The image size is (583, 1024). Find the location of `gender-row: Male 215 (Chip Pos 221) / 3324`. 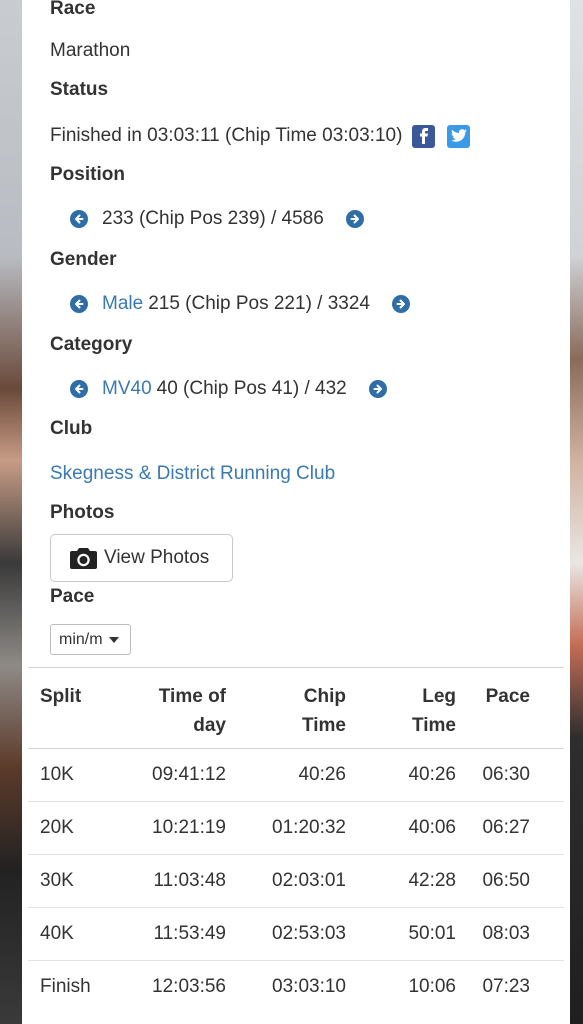

gender-row: Male 215 (Chip Pos 221) / 3324 is located at coordinates (310, 304).